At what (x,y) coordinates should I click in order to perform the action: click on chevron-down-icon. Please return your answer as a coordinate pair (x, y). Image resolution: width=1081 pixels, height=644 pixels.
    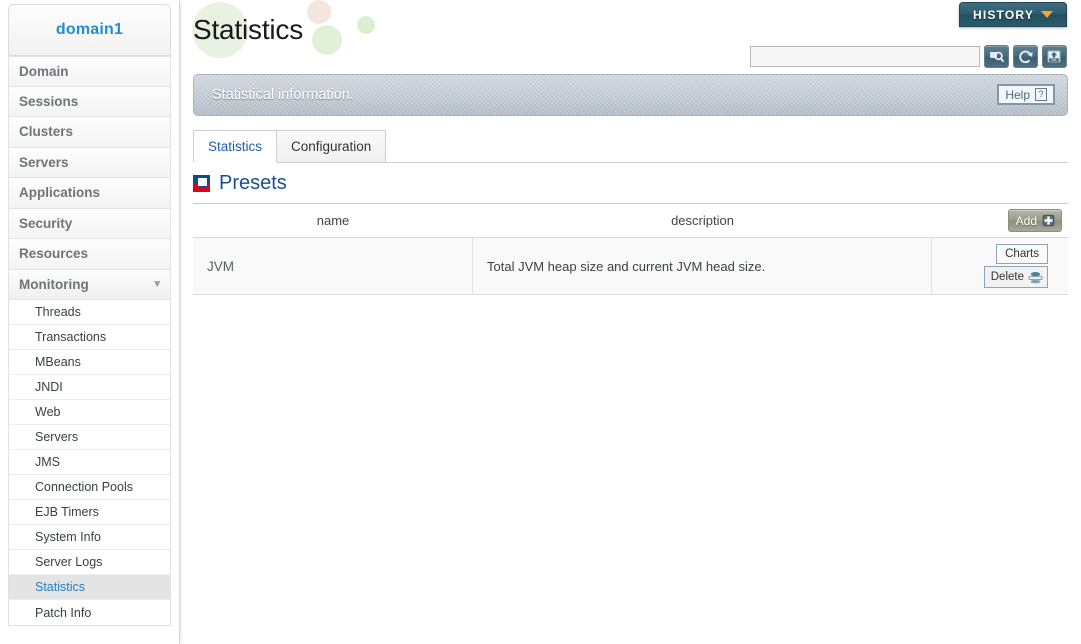
    Looking at the image, I should click on (1047, 14).